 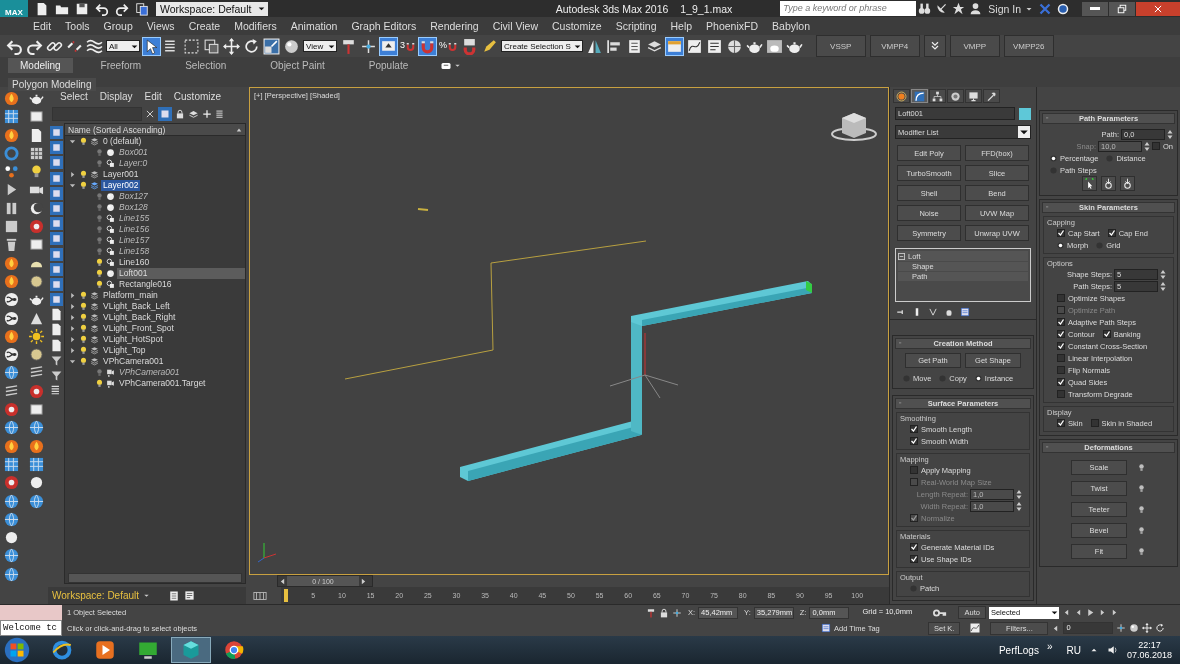 What do you see at coordinates (52, 84) in the screenshot?
I see `ribbon-panel-label: Polygon Modeling` at bounding box center [52, 84].